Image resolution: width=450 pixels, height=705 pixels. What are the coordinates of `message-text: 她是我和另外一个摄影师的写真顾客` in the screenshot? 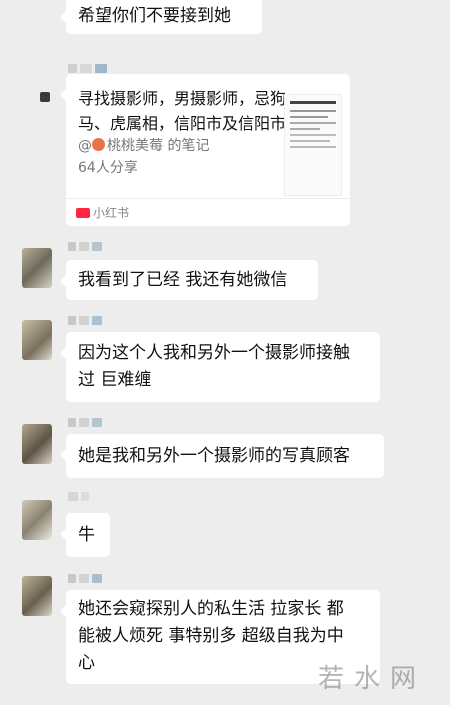 It's located at (214, 456).